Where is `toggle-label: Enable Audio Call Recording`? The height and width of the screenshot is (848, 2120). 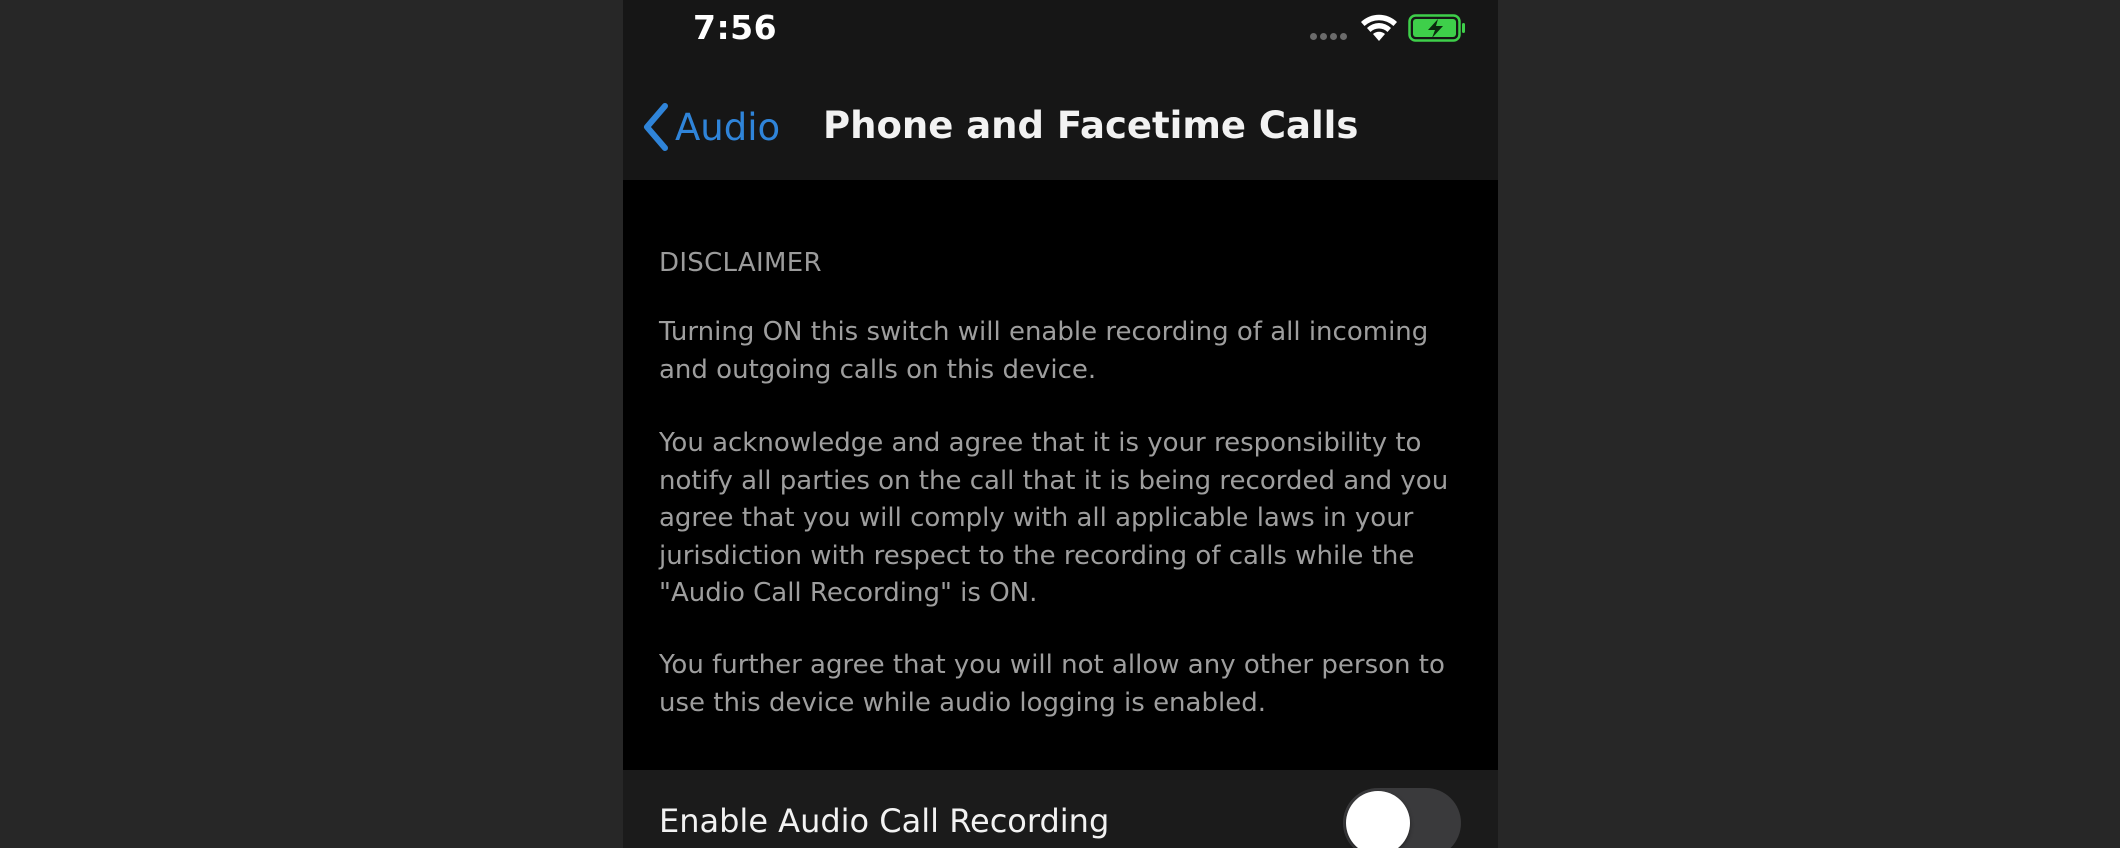
toggle-label: Enable Audio Call Recording is located at coordinates (884, 821).